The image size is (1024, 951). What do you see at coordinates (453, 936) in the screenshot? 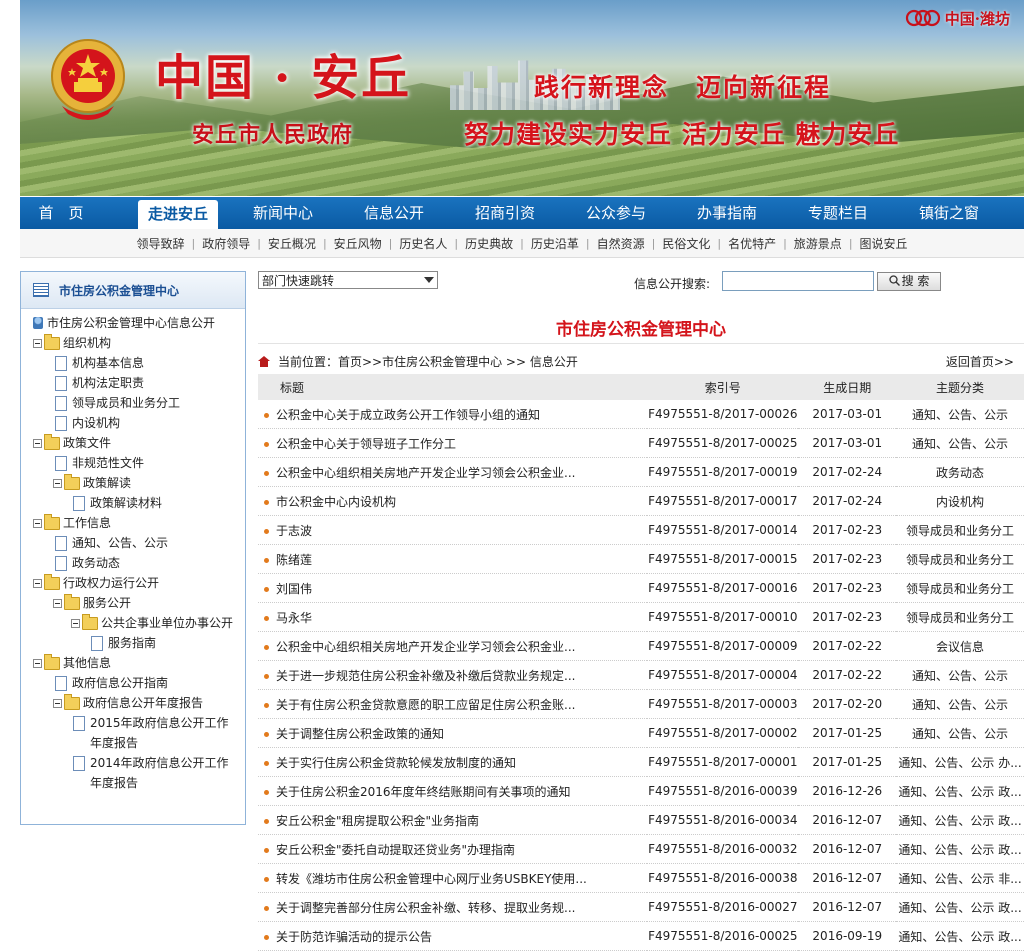
I see `row-title: 关于防范诈骗活动的提示公告` at bounding box center [453, 936].